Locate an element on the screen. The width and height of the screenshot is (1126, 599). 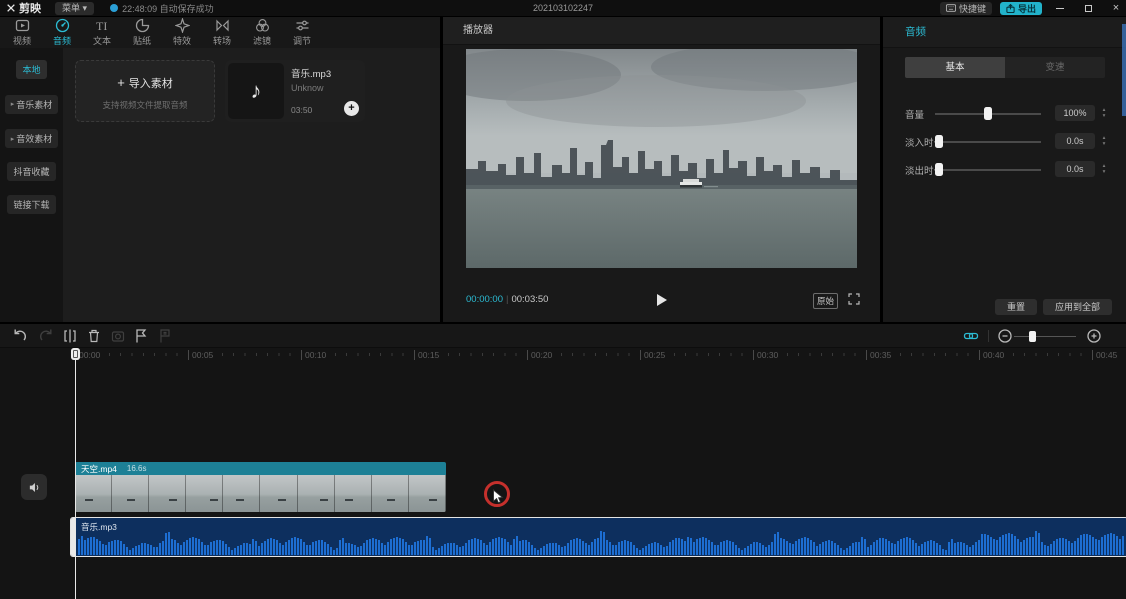
tab-speed: 变速 is located at coordinates (1055, 67).